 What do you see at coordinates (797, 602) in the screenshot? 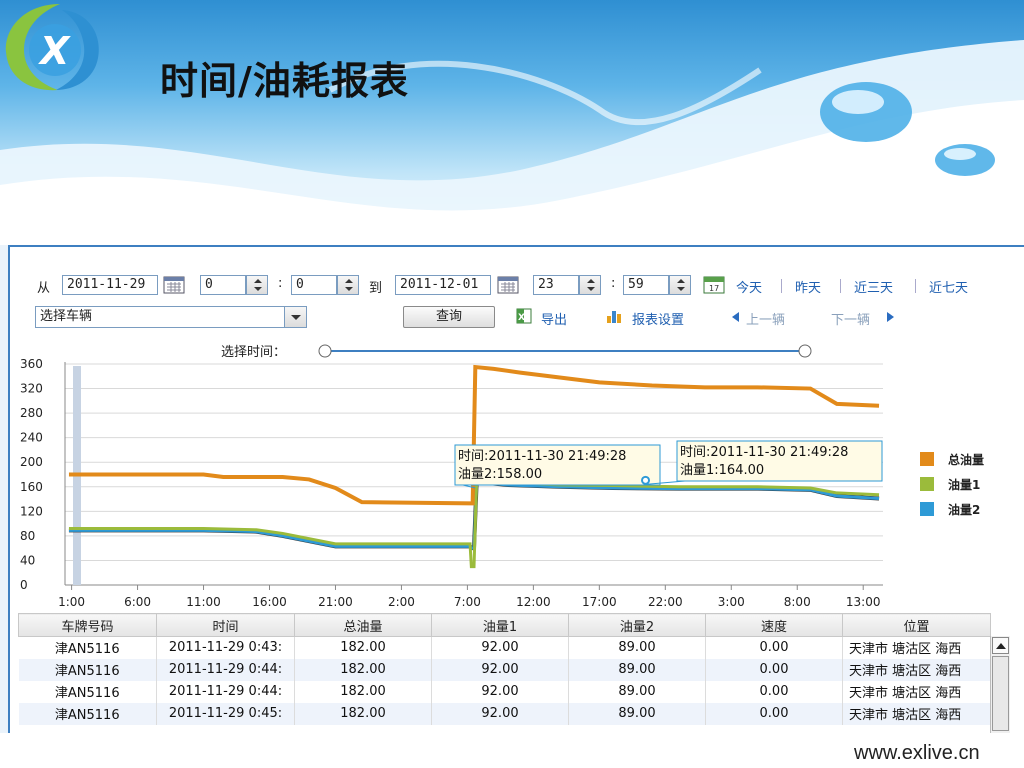
I see `x-tick-label: 8:00` at bounding box center [797, 602].